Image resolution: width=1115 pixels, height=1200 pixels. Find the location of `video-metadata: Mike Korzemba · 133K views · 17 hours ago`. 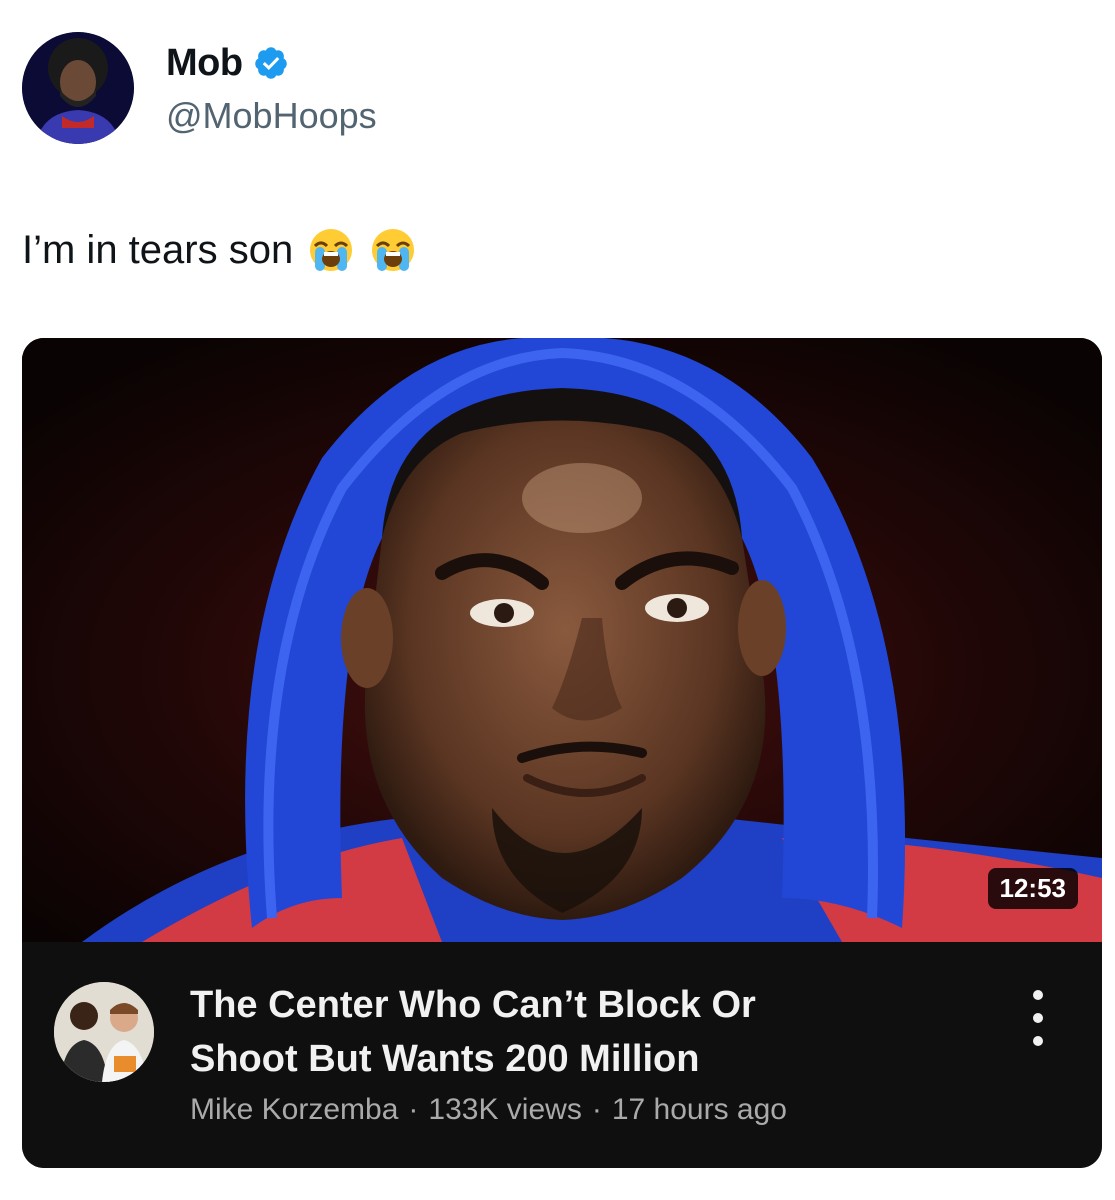

video-metadata: Mike Korzemba · 133K views · 17 hours ago is located at coordinates (488, 1110).